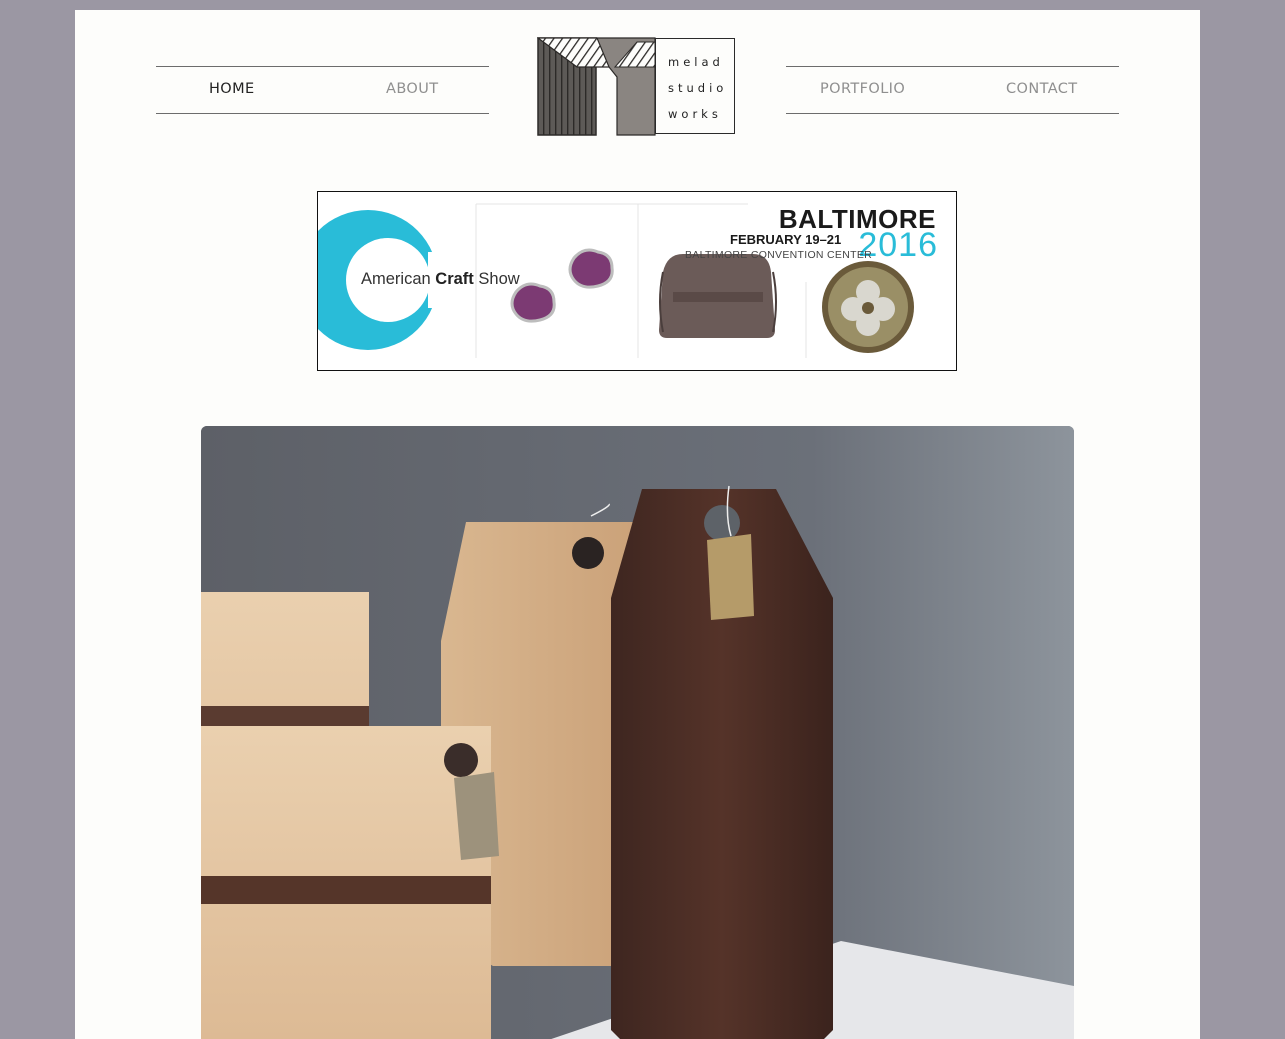  Describe the element at coordinates (322, 90) in the screenshot. I see `nav-left: HOME ABOUT` at that location.